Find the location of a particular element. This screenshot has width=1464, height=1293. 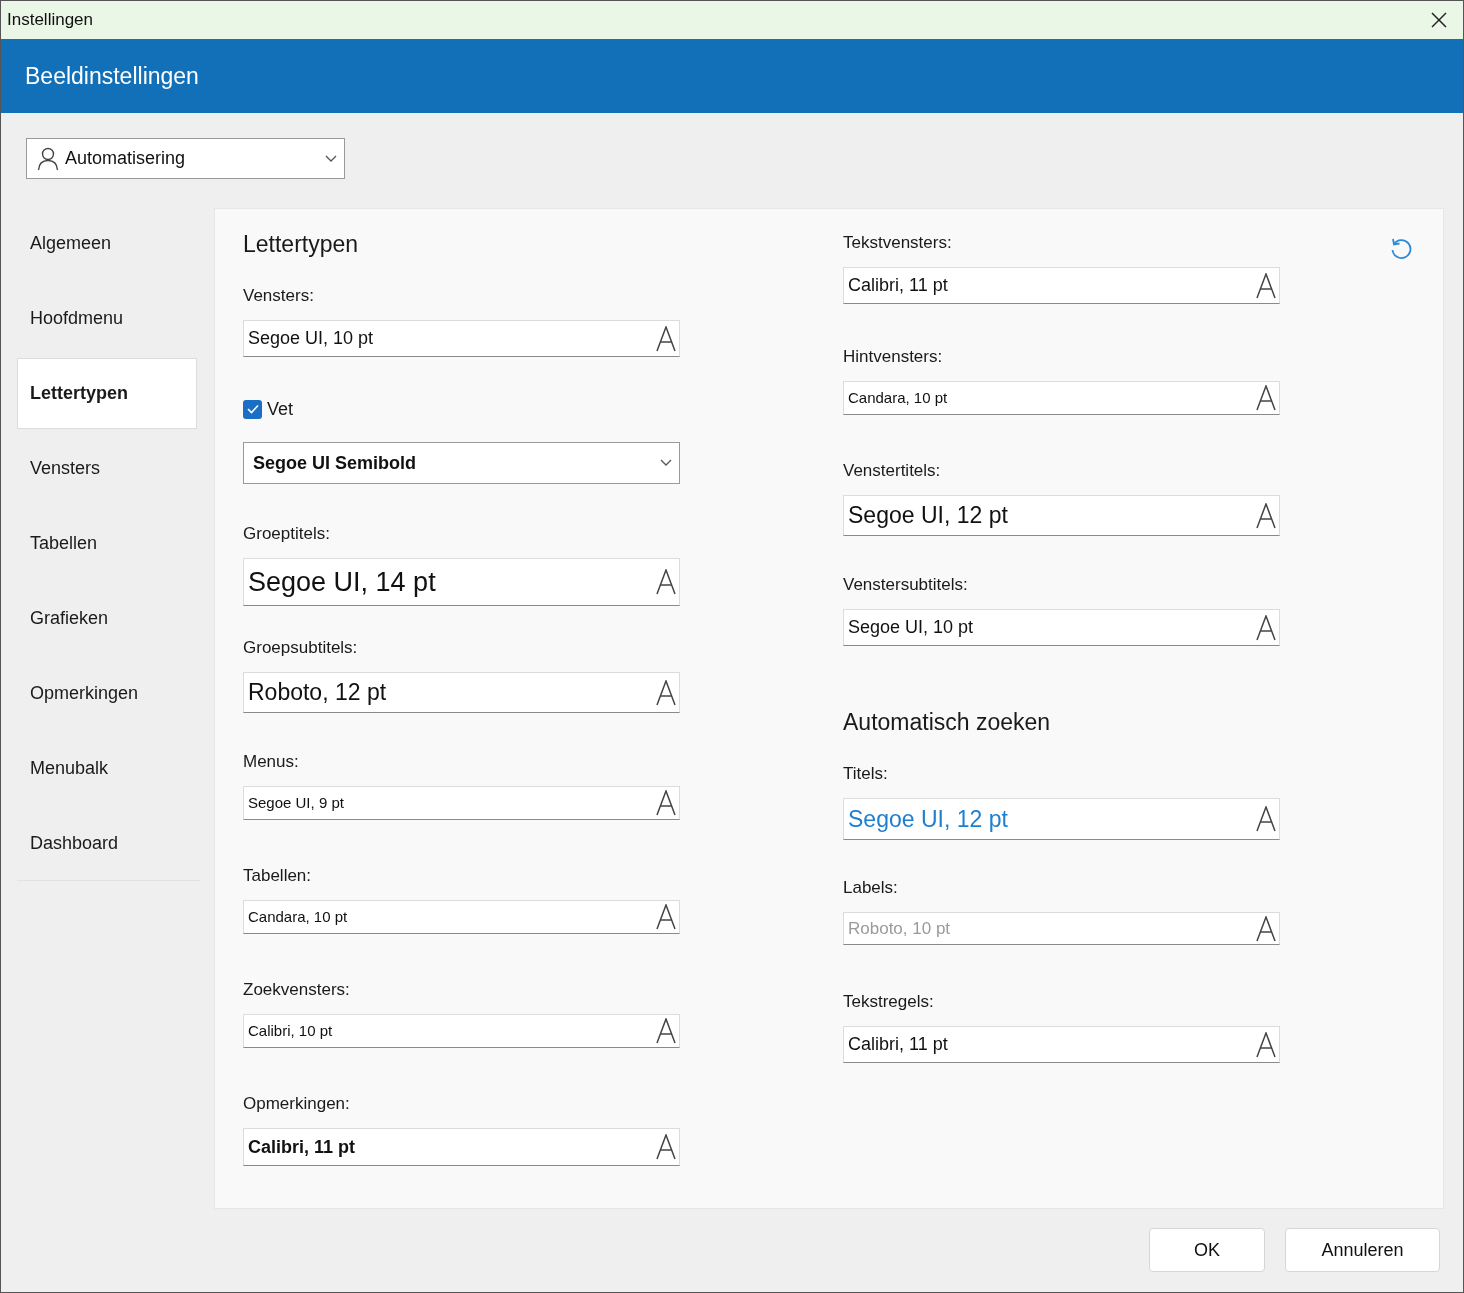

field-label: Tekstvensters: is located at coordinates (897, 243).